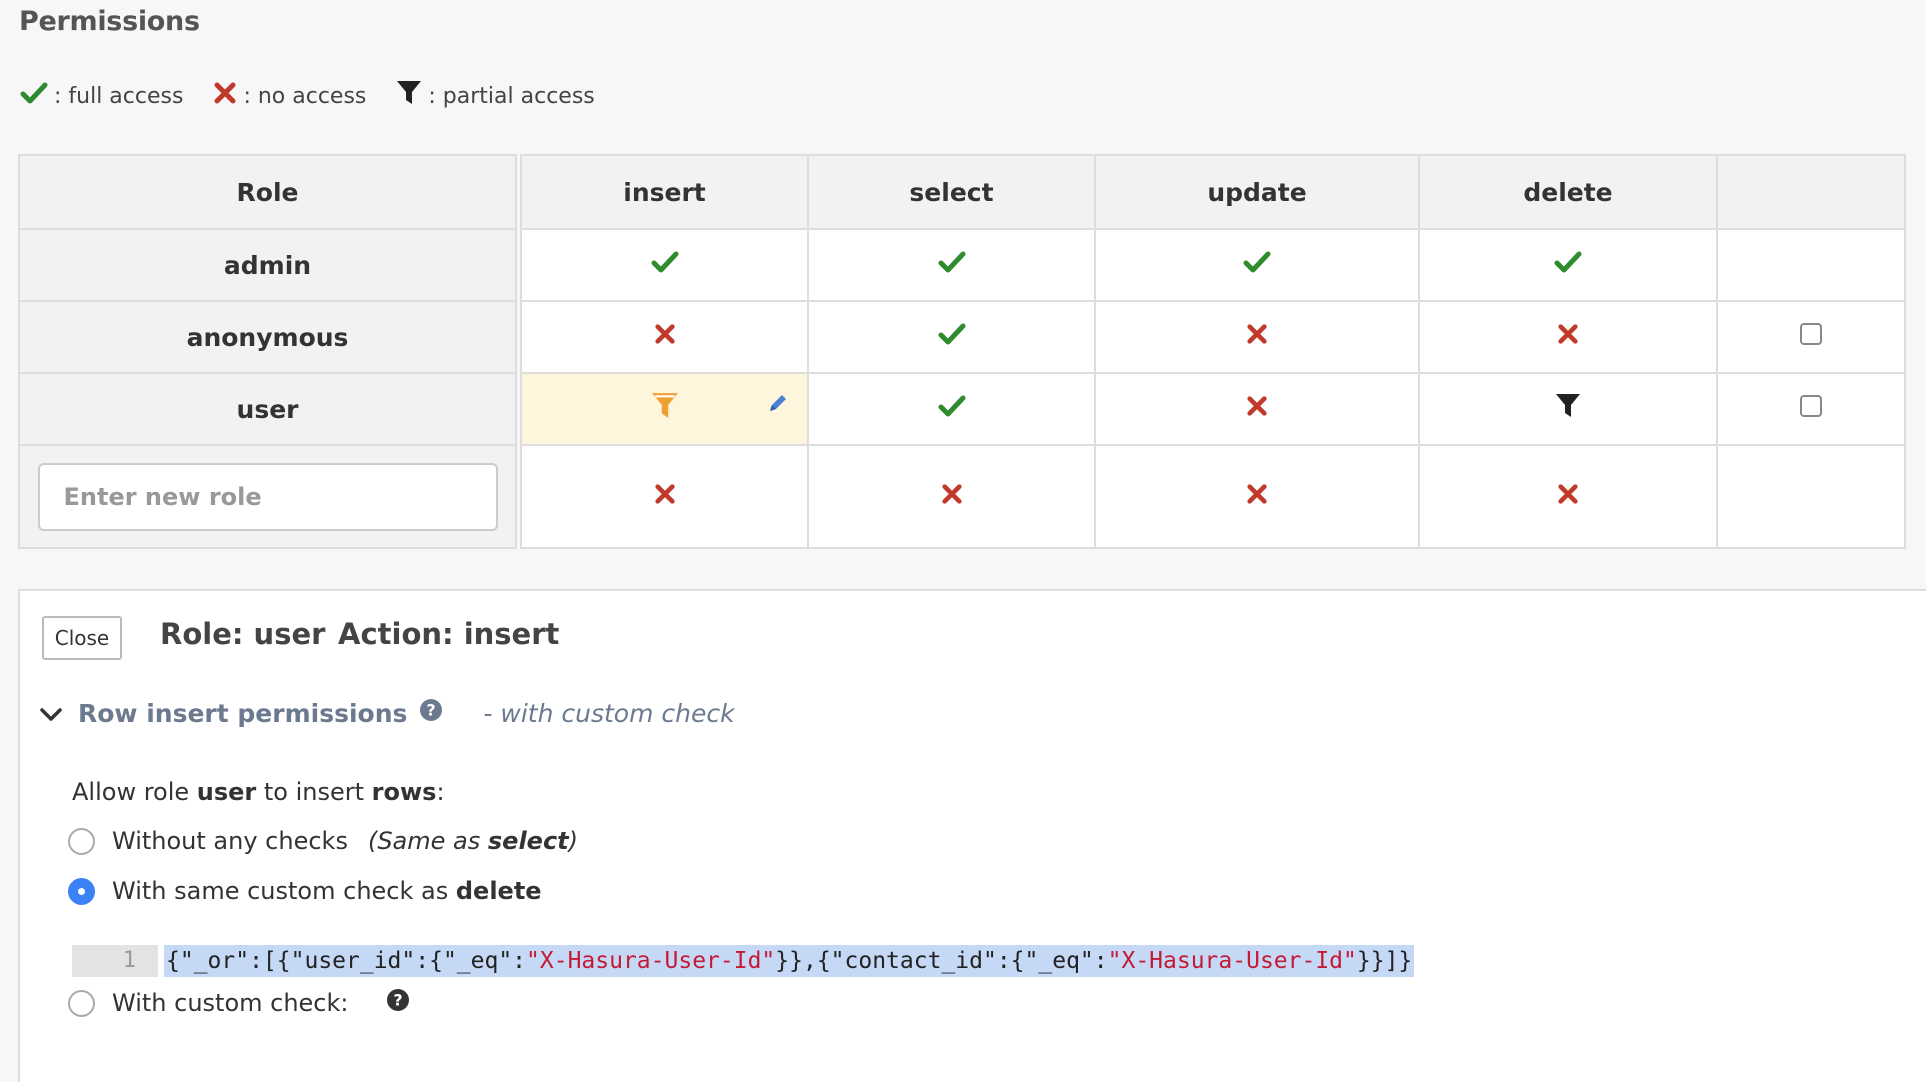 The image size is (1926, 1082). Describe the element at coordinates (498, 891) in the screenshot. I see `option-label-bold: delete` at that location.